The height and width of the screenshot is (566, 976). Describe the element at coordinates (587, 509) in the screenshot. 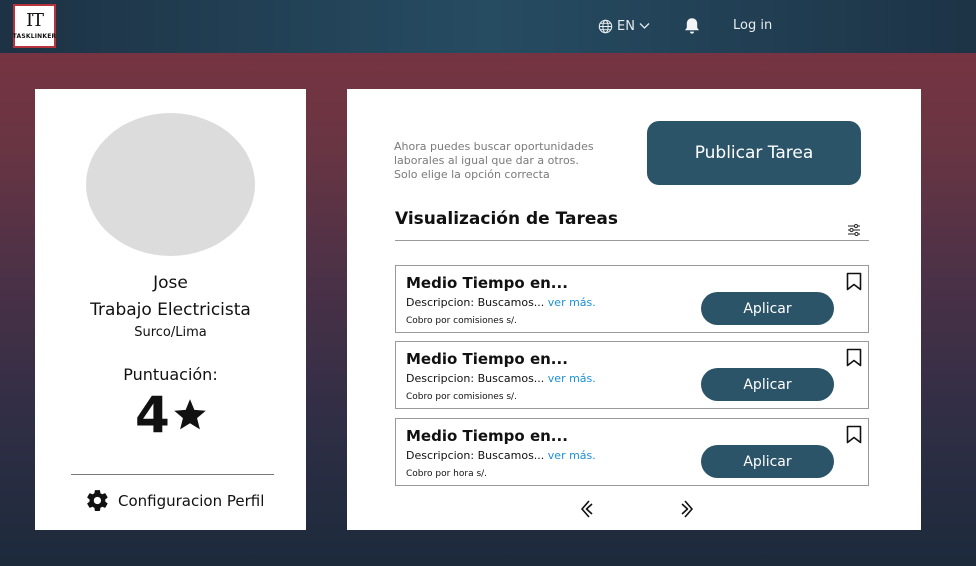

I see `chevron-double-left-icon` at that location.